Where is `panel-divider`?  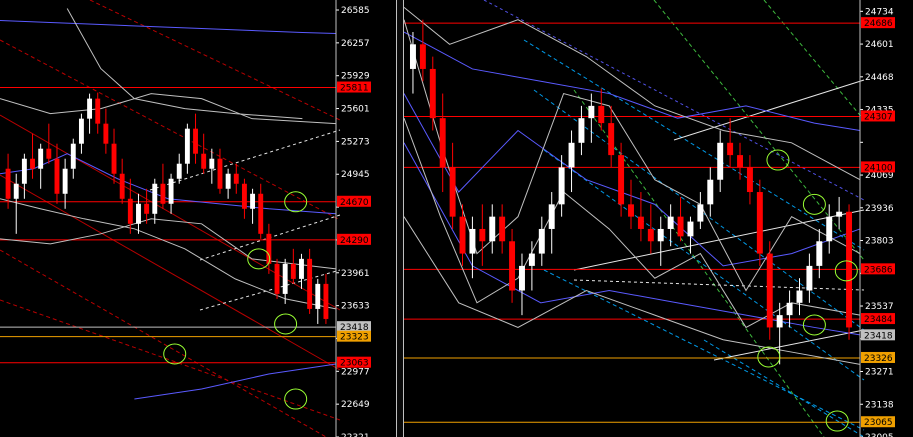 panel-divider is located at coordinates (400, 218).